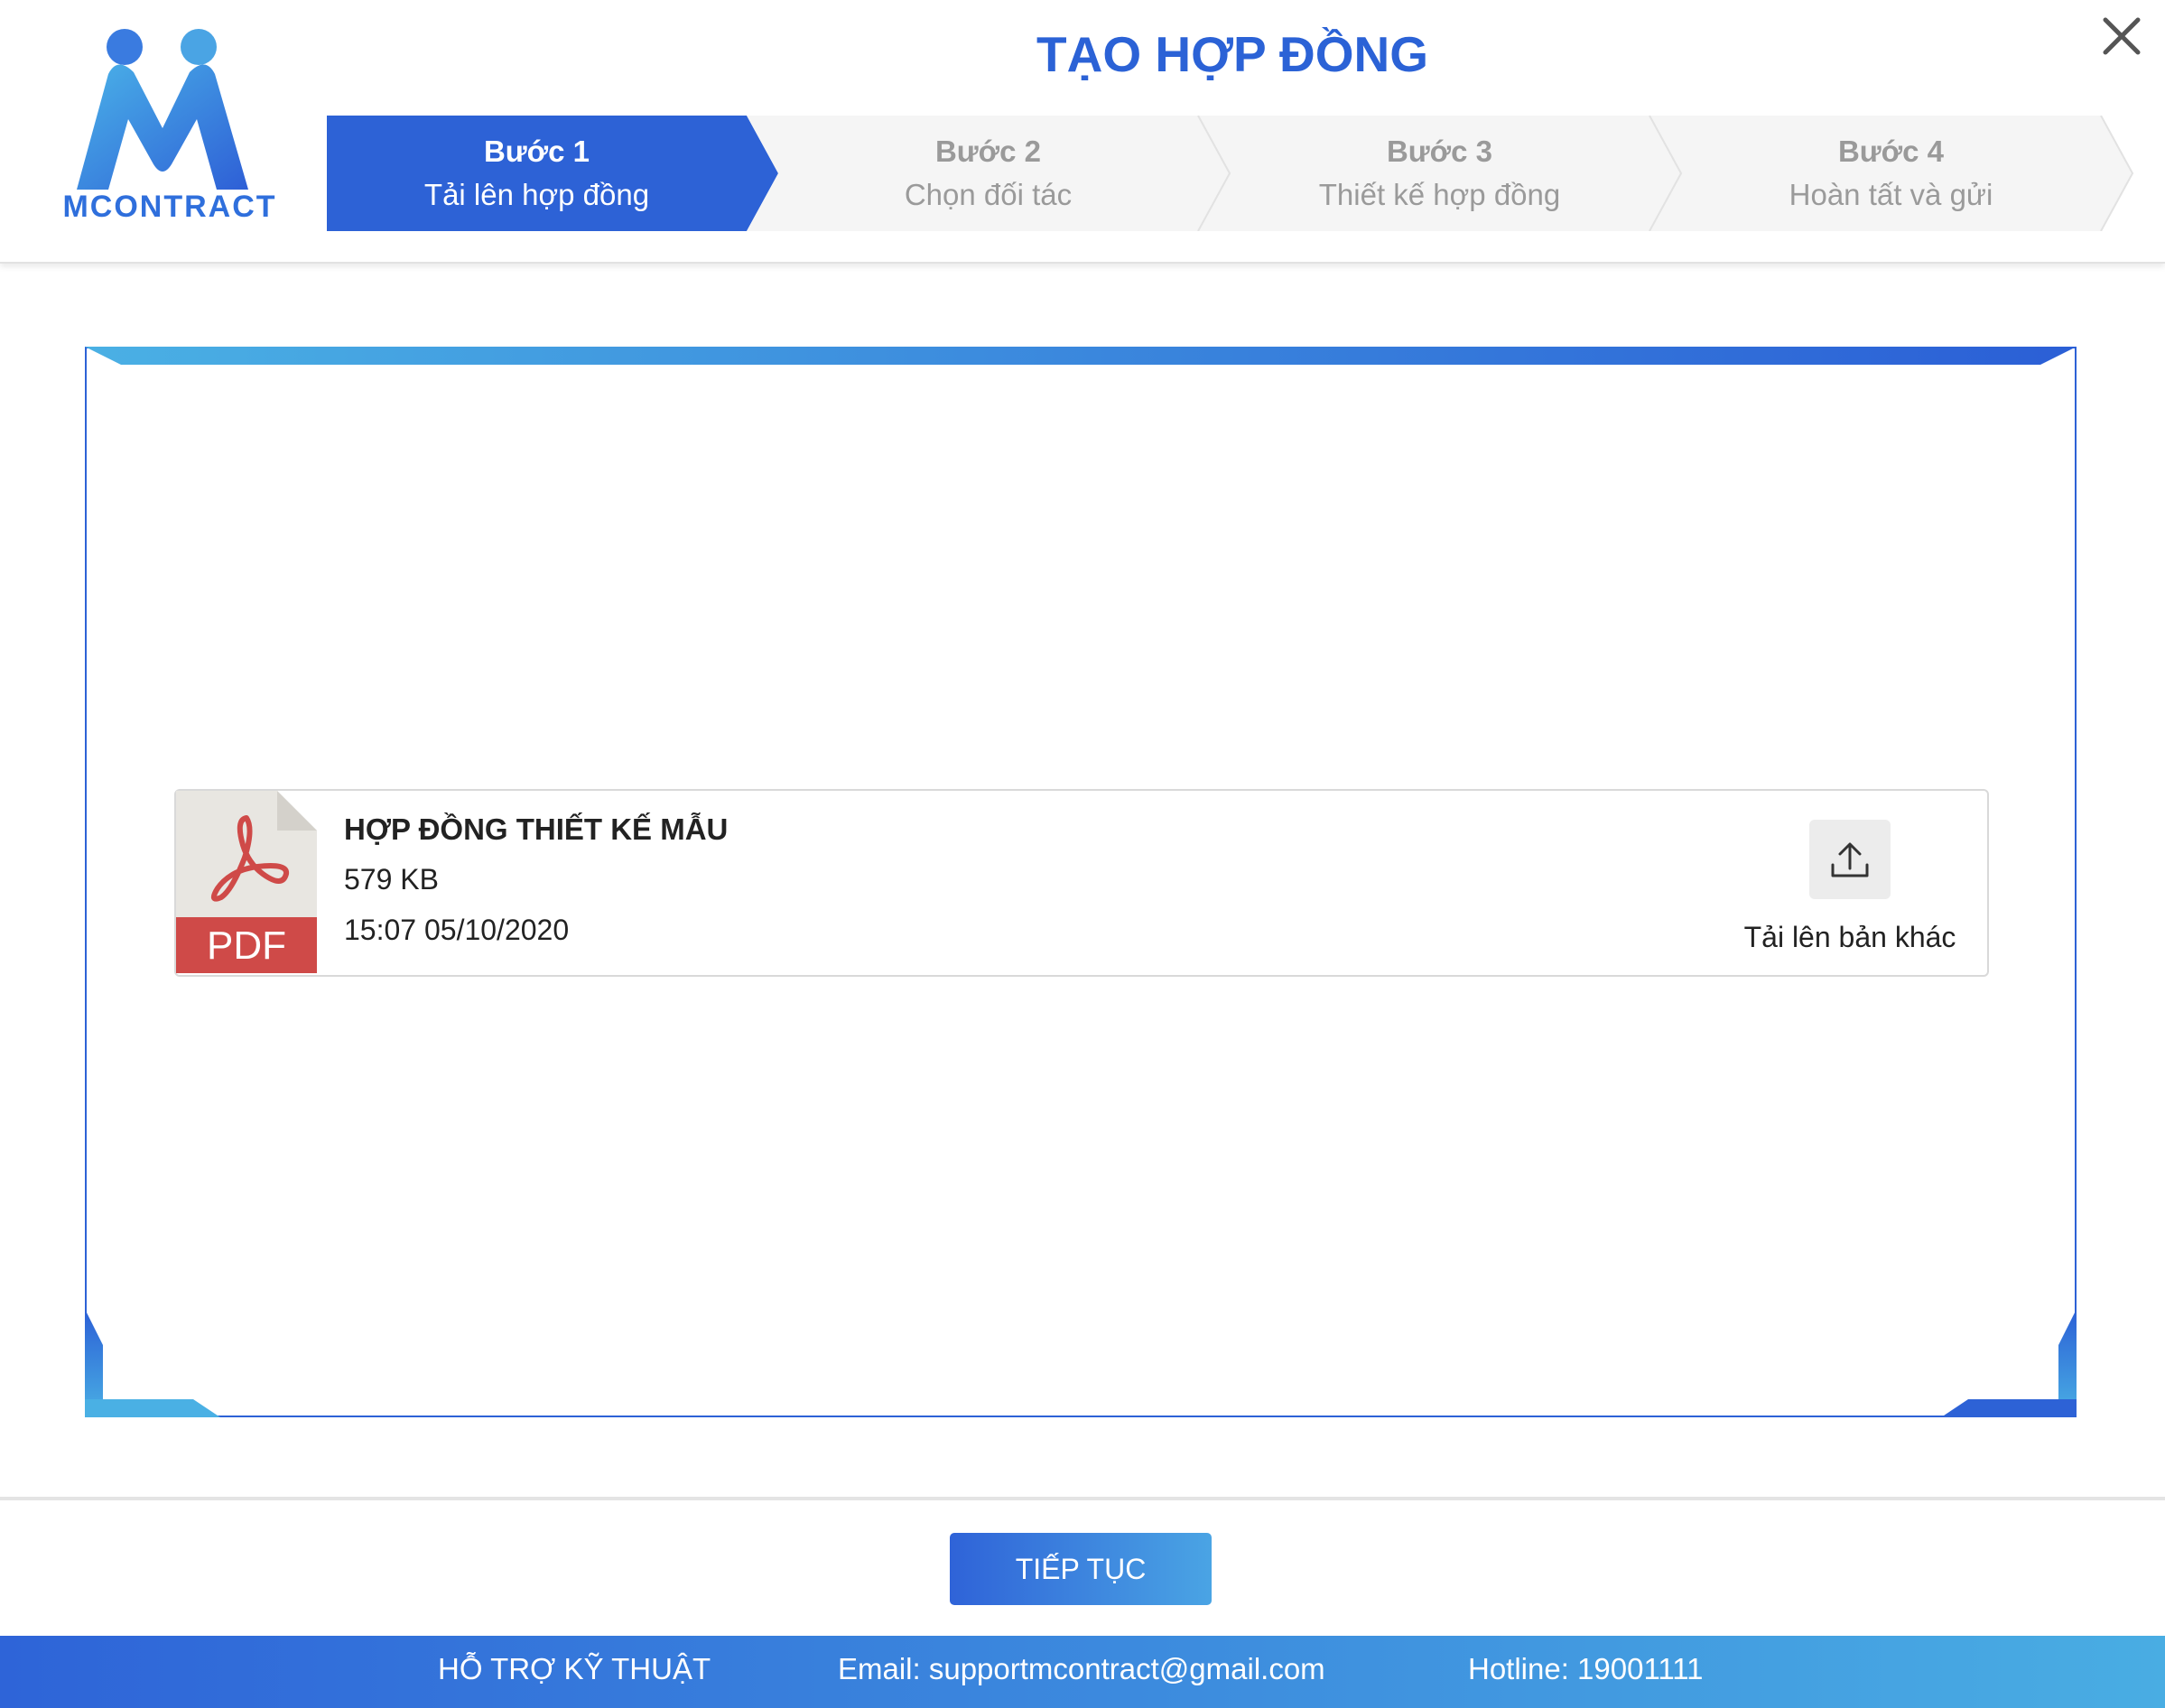 Image resolution: width=2165 pixels, height=1708 pixels. What do you see at coordinates (169, 207) in the screenshot?
I see `logo-text: MCONTRACT` at bounding box center [169, 207].